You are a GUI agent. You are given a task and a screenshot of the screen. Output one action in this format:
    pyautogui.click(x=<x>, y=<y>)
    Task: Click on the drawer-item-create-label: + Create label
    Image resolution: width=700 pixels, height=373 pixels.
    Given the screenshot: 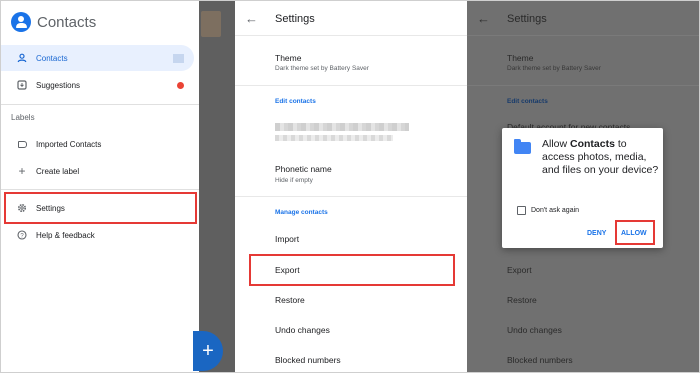 What is the action you would take?
    pyautogui.click(x=97, y=171)
    